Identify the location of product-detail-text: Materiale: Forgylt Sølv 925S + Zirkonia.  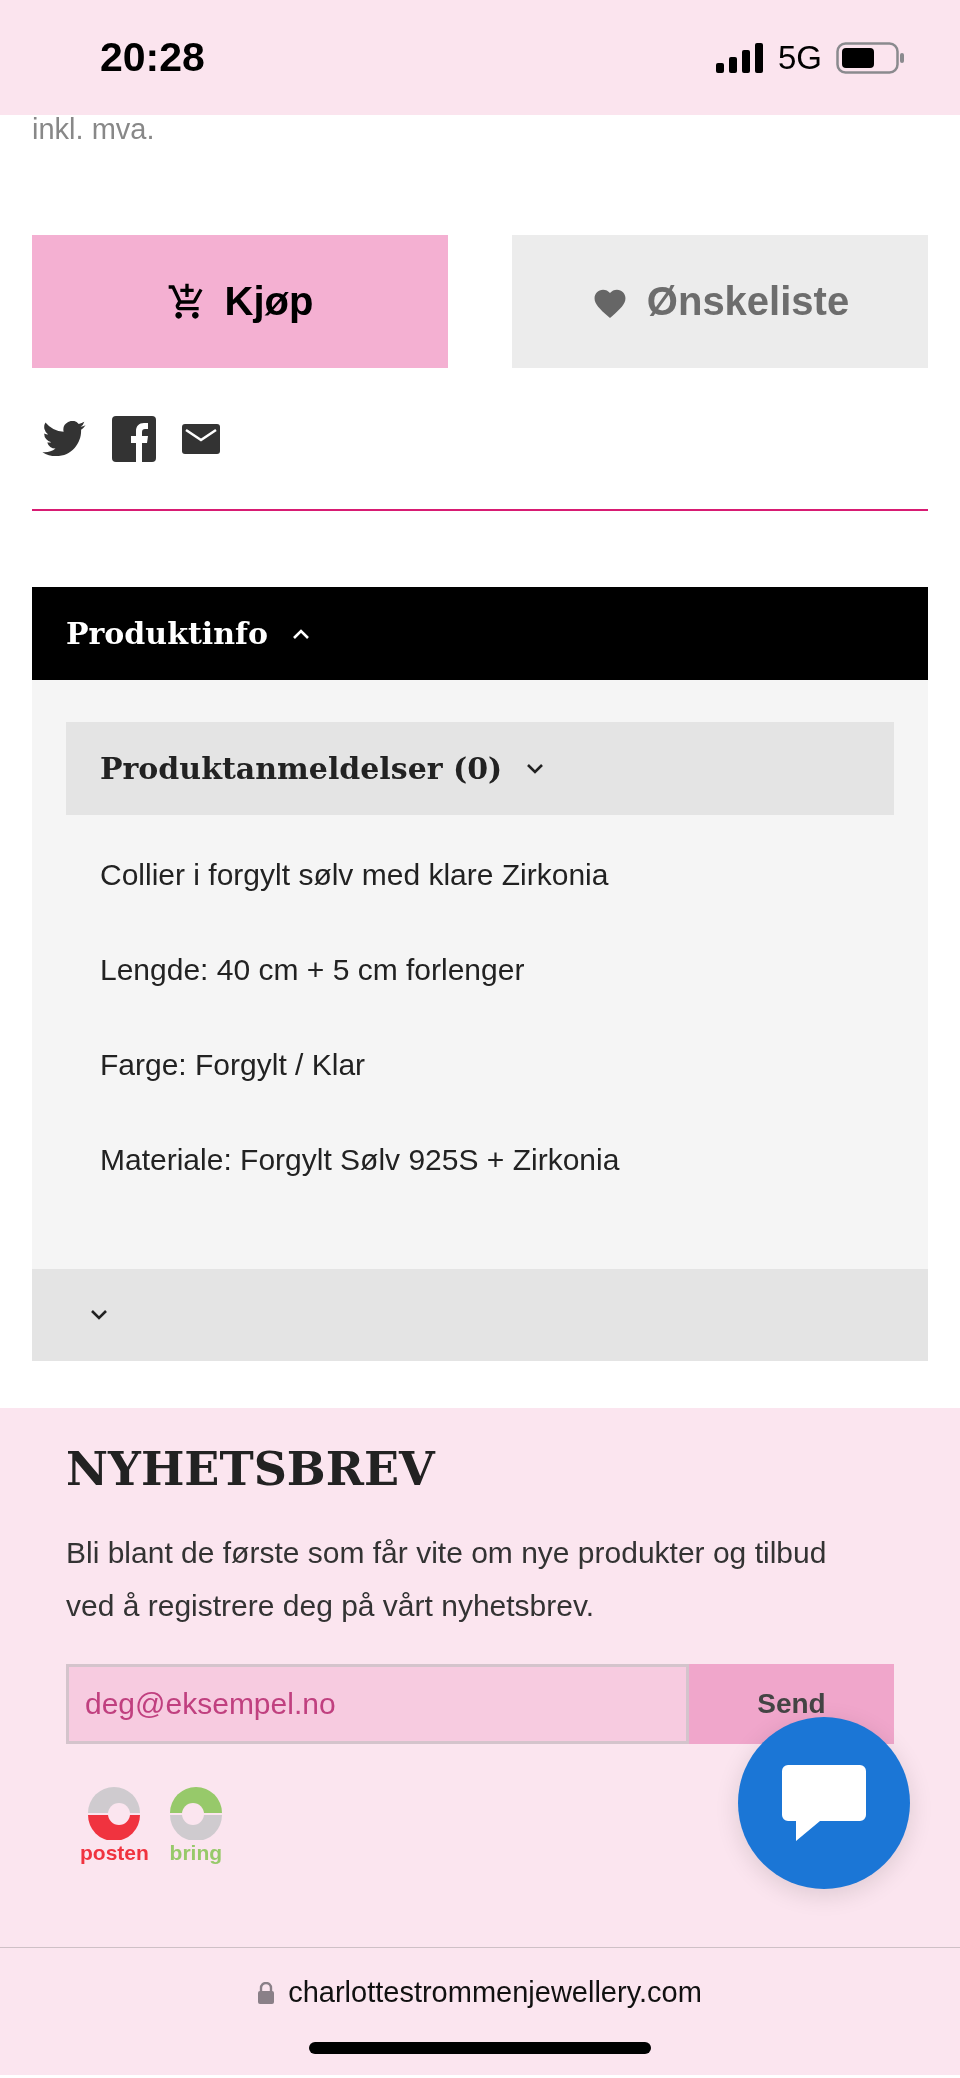
(360, 1160).